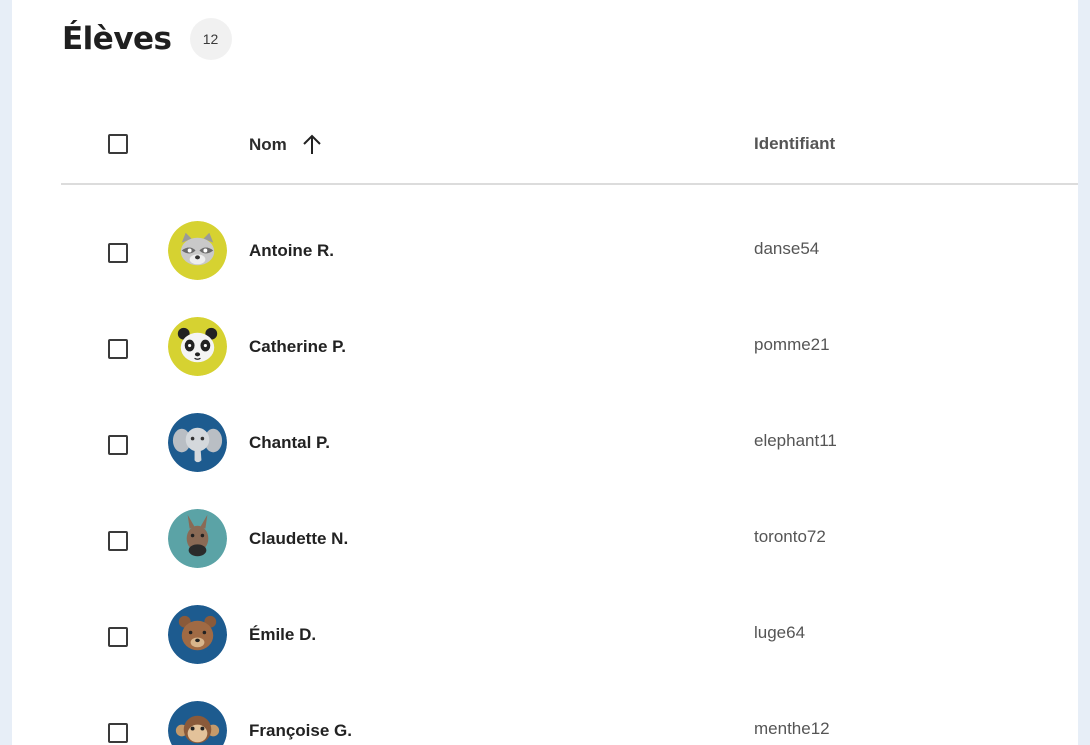  What do you see at coordinates (282, 635) in the screenshot?
I see `student-name: Émile D.` at bounding box center [282, 635].